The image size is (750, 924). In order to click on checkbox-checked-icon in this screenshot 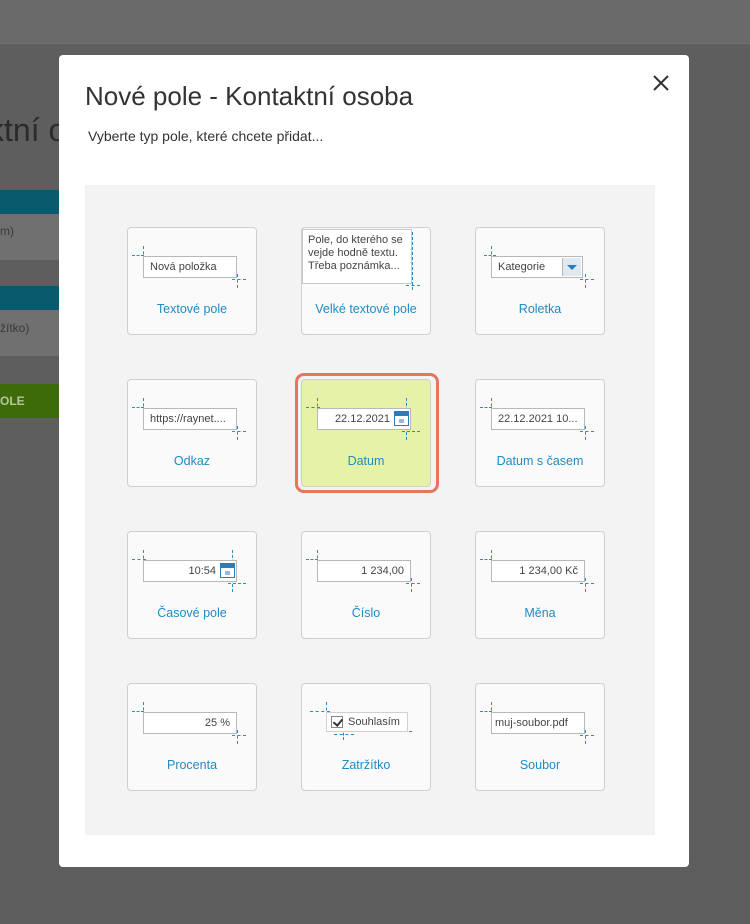, I will do `click(337, 722)`.